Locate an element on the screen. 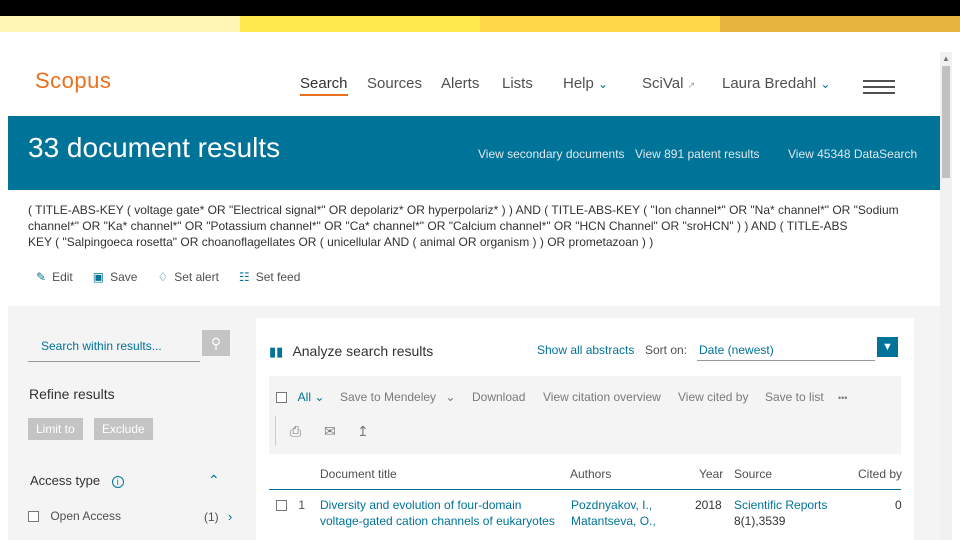 The image size is (960, 540). user-menu: Laura Bredahl ⌄ is located at coordinates (776, 83).